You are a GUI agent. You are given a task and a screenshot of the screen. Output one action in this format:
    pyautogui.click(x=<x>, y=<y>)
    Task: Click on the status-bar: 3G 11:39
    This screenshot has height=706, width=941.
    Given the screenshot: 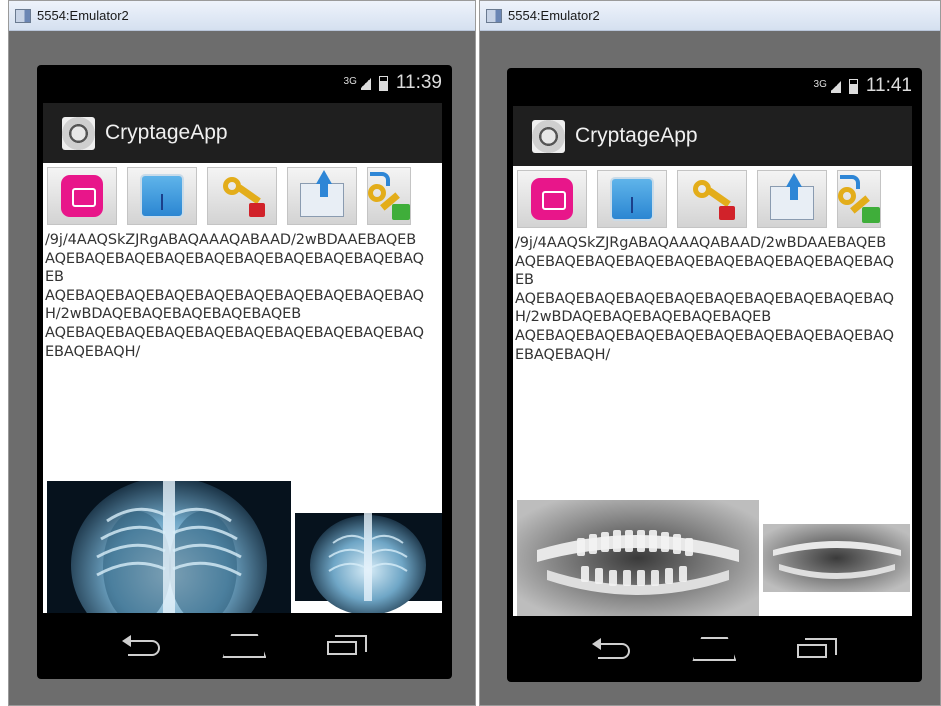 What is the action you would take?
    pyautogui.click(x=244, y=83)
    